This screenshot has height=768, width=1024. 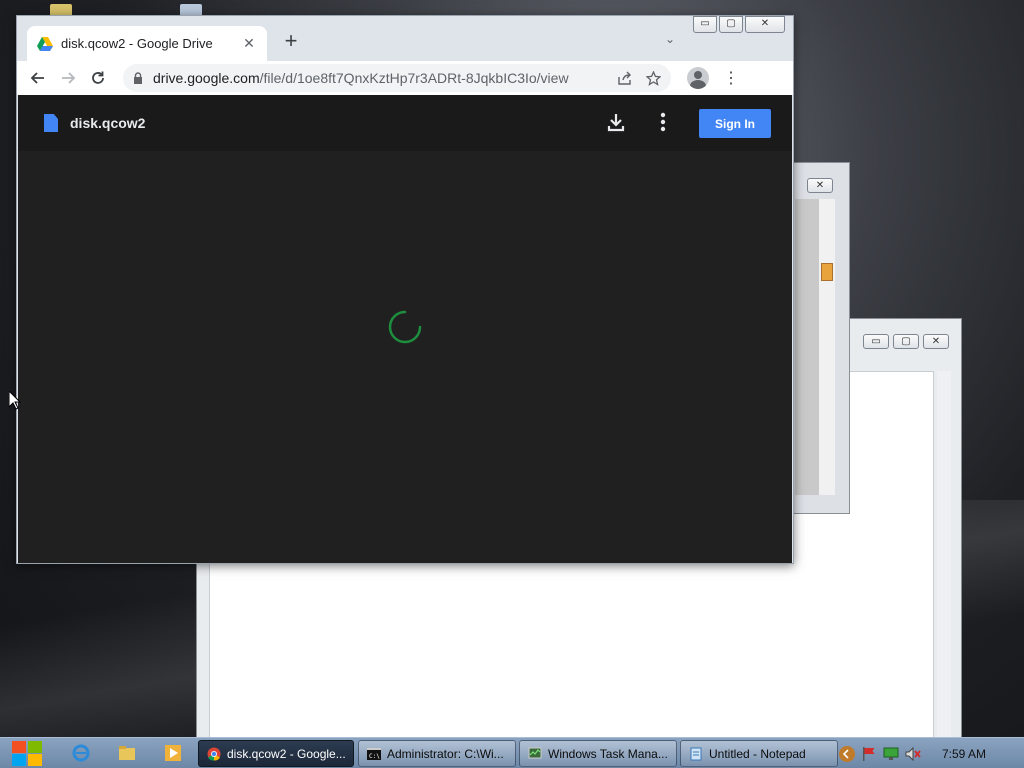 I want to click on tab-search-chevron-icon: ⌄, so click(x=670, y=39).